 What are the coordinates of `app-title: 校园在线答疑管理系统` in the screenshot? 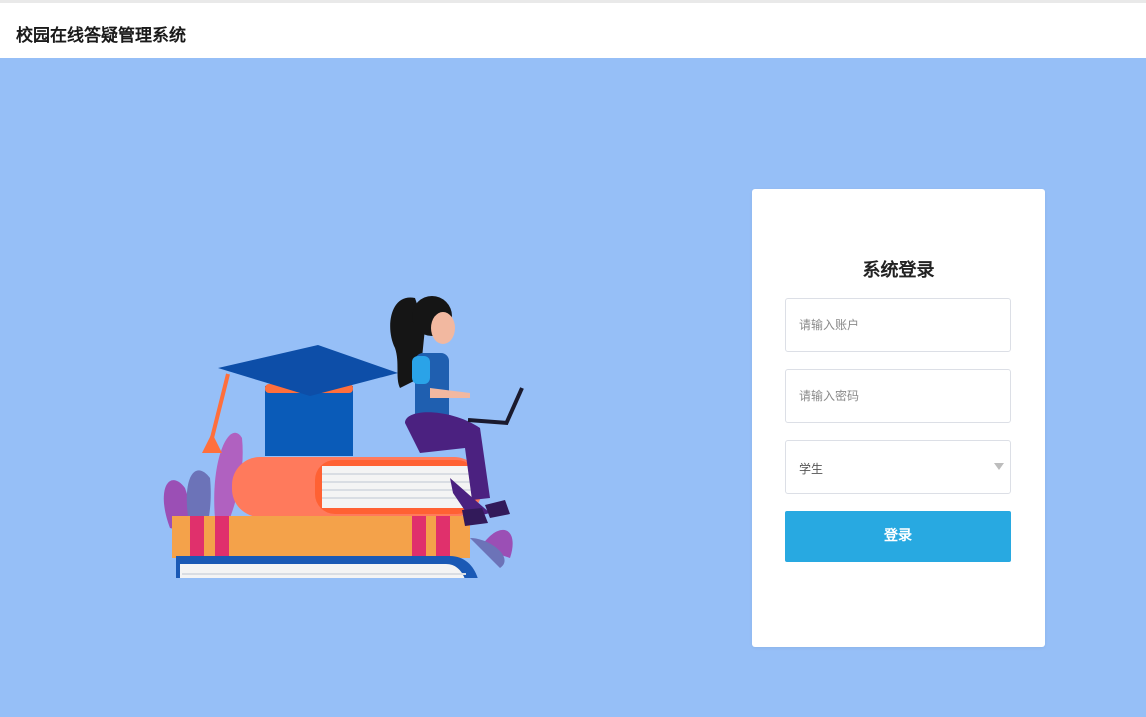 It's located at (101, 36).